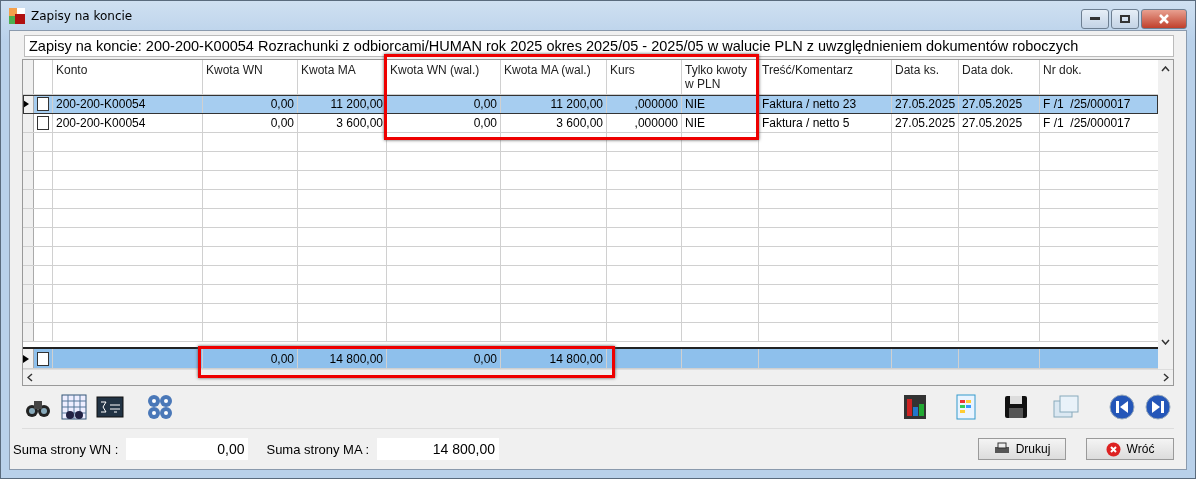  I want to click on back-button: Wróć, so click(1130, 449).